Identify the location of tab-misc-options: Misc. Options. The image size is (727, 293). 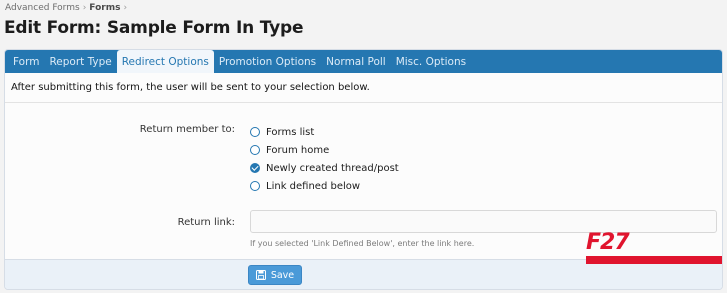
(431, 61).